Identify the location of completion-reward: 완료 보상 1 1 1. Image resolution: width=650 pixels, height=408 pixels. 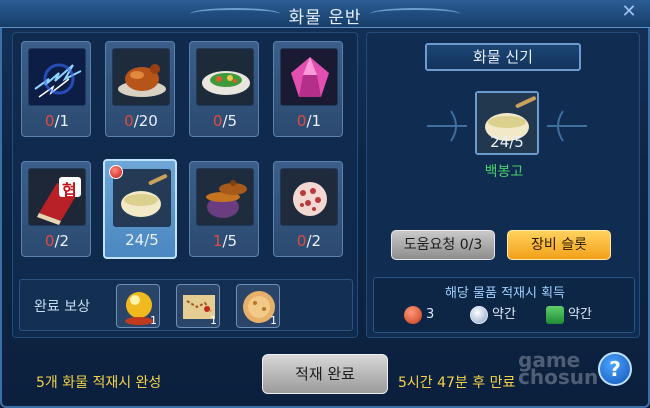
(186, 305).